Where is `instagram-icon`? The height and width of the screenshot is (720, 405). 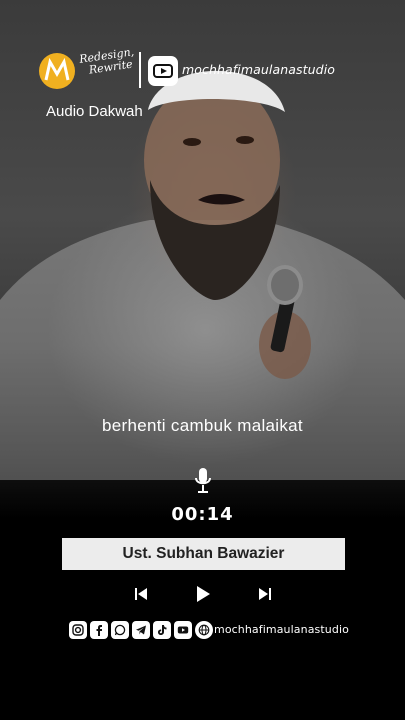
instagram-icon is located at coordinates (78, 630).